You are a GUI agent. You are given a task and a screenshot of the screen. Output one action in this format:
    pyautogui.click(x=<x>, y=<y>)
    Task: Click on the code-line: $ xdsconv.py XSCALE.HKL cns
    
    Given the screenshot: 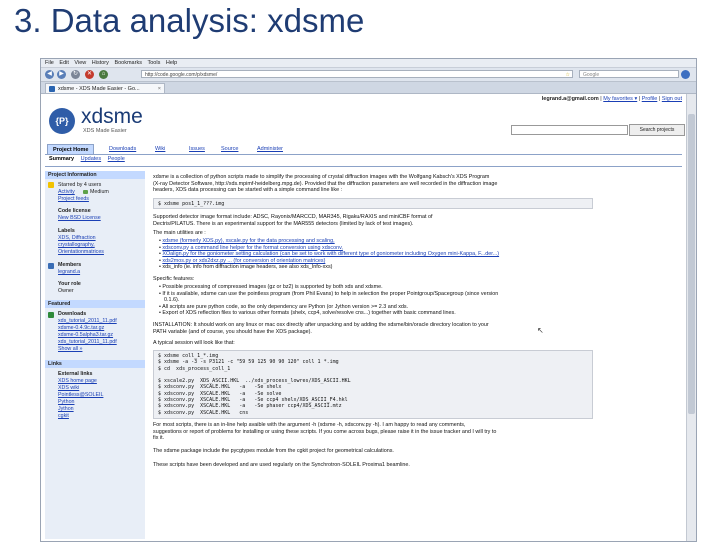 What is the action you would take?
    pyautogui.click(x=203, y=412)
    